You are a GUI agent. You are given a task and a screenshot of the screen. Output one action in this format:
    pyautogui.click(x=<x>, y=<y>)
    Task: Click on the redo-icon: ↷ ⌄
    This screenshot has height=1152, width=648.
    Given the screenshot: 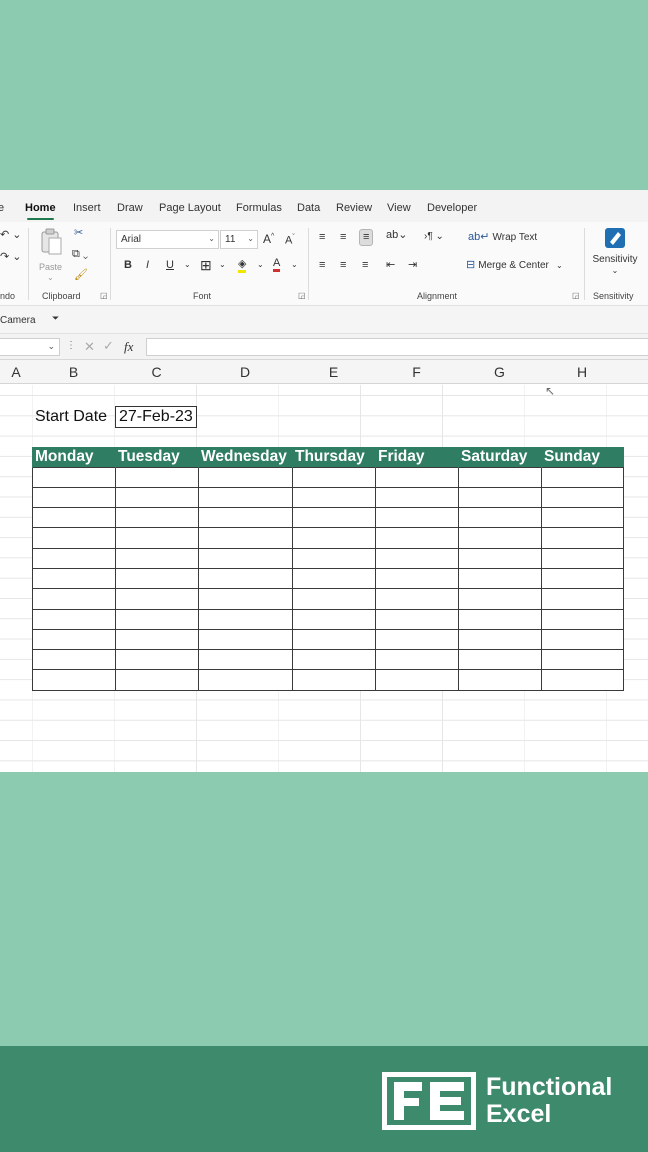 What is the action you would take?
    pyautogui.click(x=11, y=257)
    